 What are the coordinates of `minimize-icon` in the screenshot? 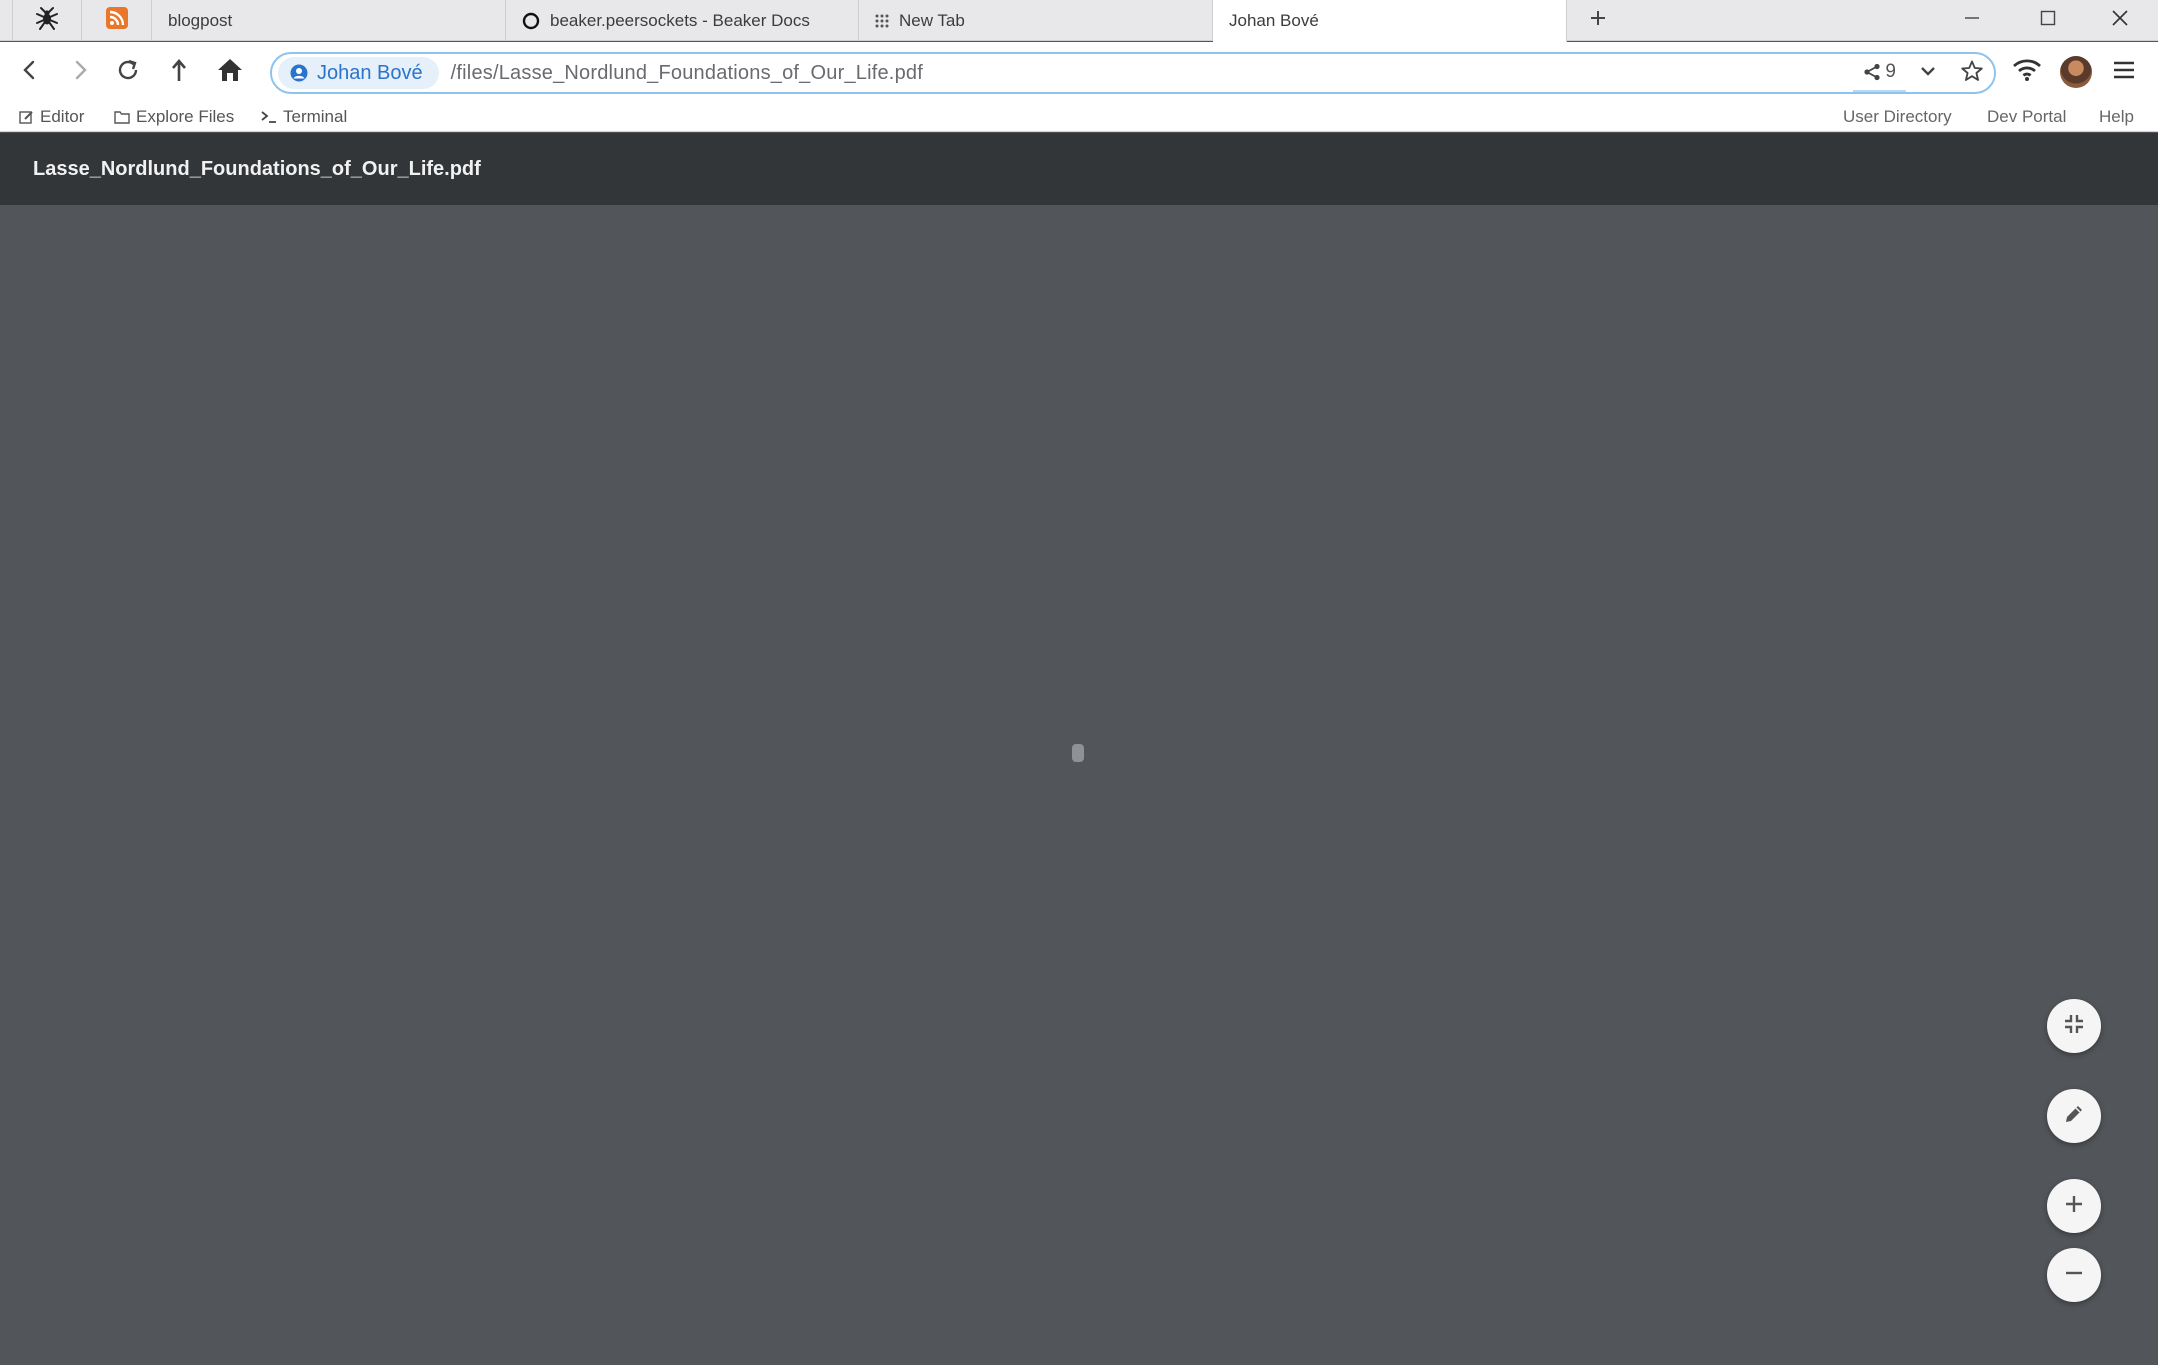 It's located at (1972, 20).